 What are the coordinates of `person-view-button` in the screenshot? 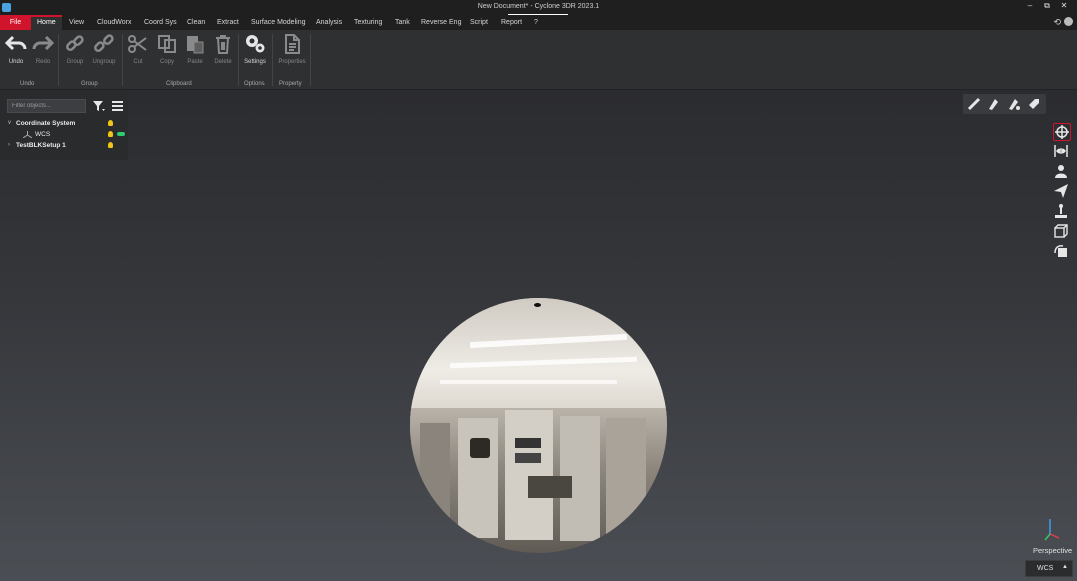 It's located at (1062, 172).